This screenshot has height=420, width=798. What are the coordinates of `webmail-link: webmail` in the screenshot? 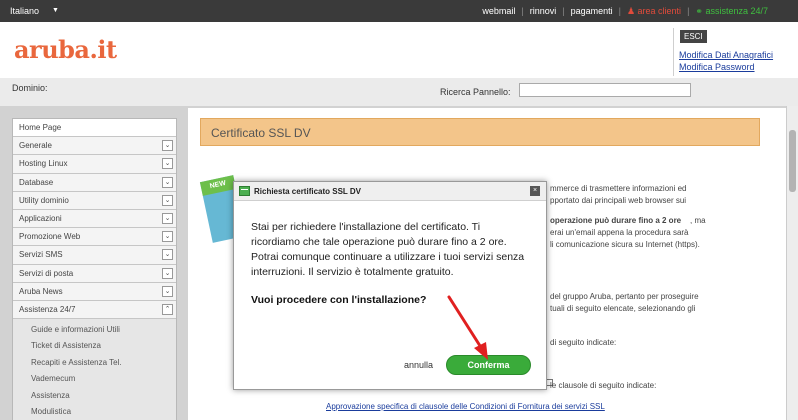 It's located at (498, 11).